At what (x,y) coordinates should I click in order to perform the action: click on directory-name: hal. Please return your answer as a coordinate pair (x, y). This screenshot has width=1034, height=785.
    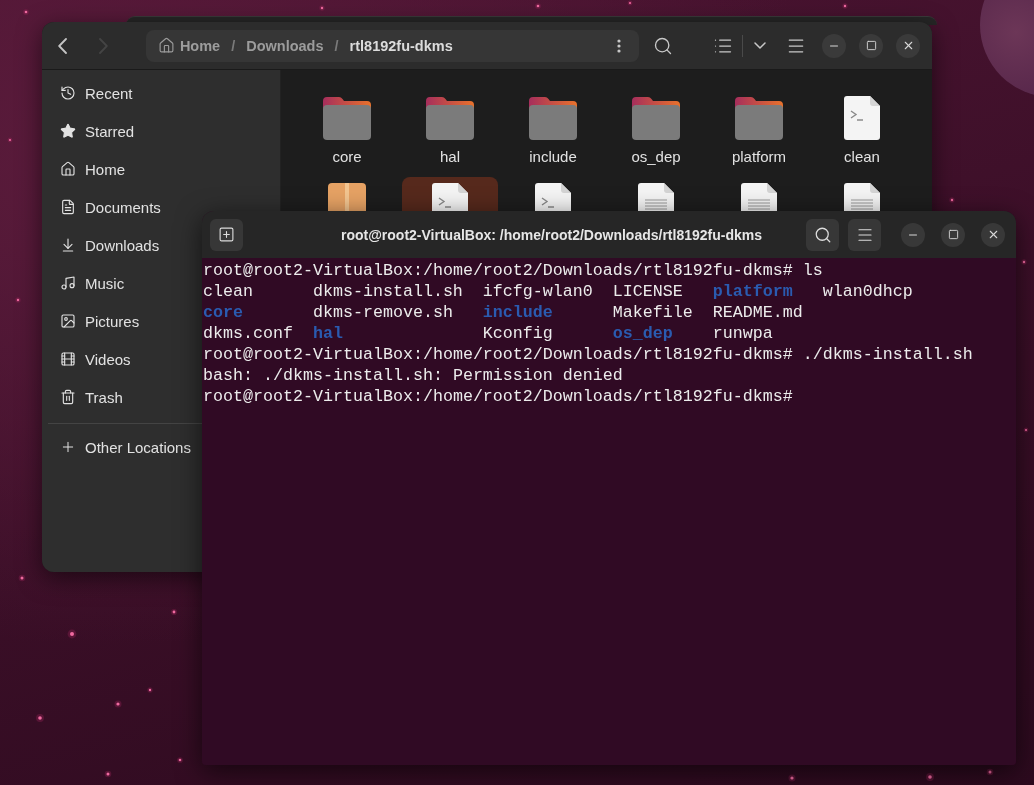
    Looking at the image, I should click on (327, 333).